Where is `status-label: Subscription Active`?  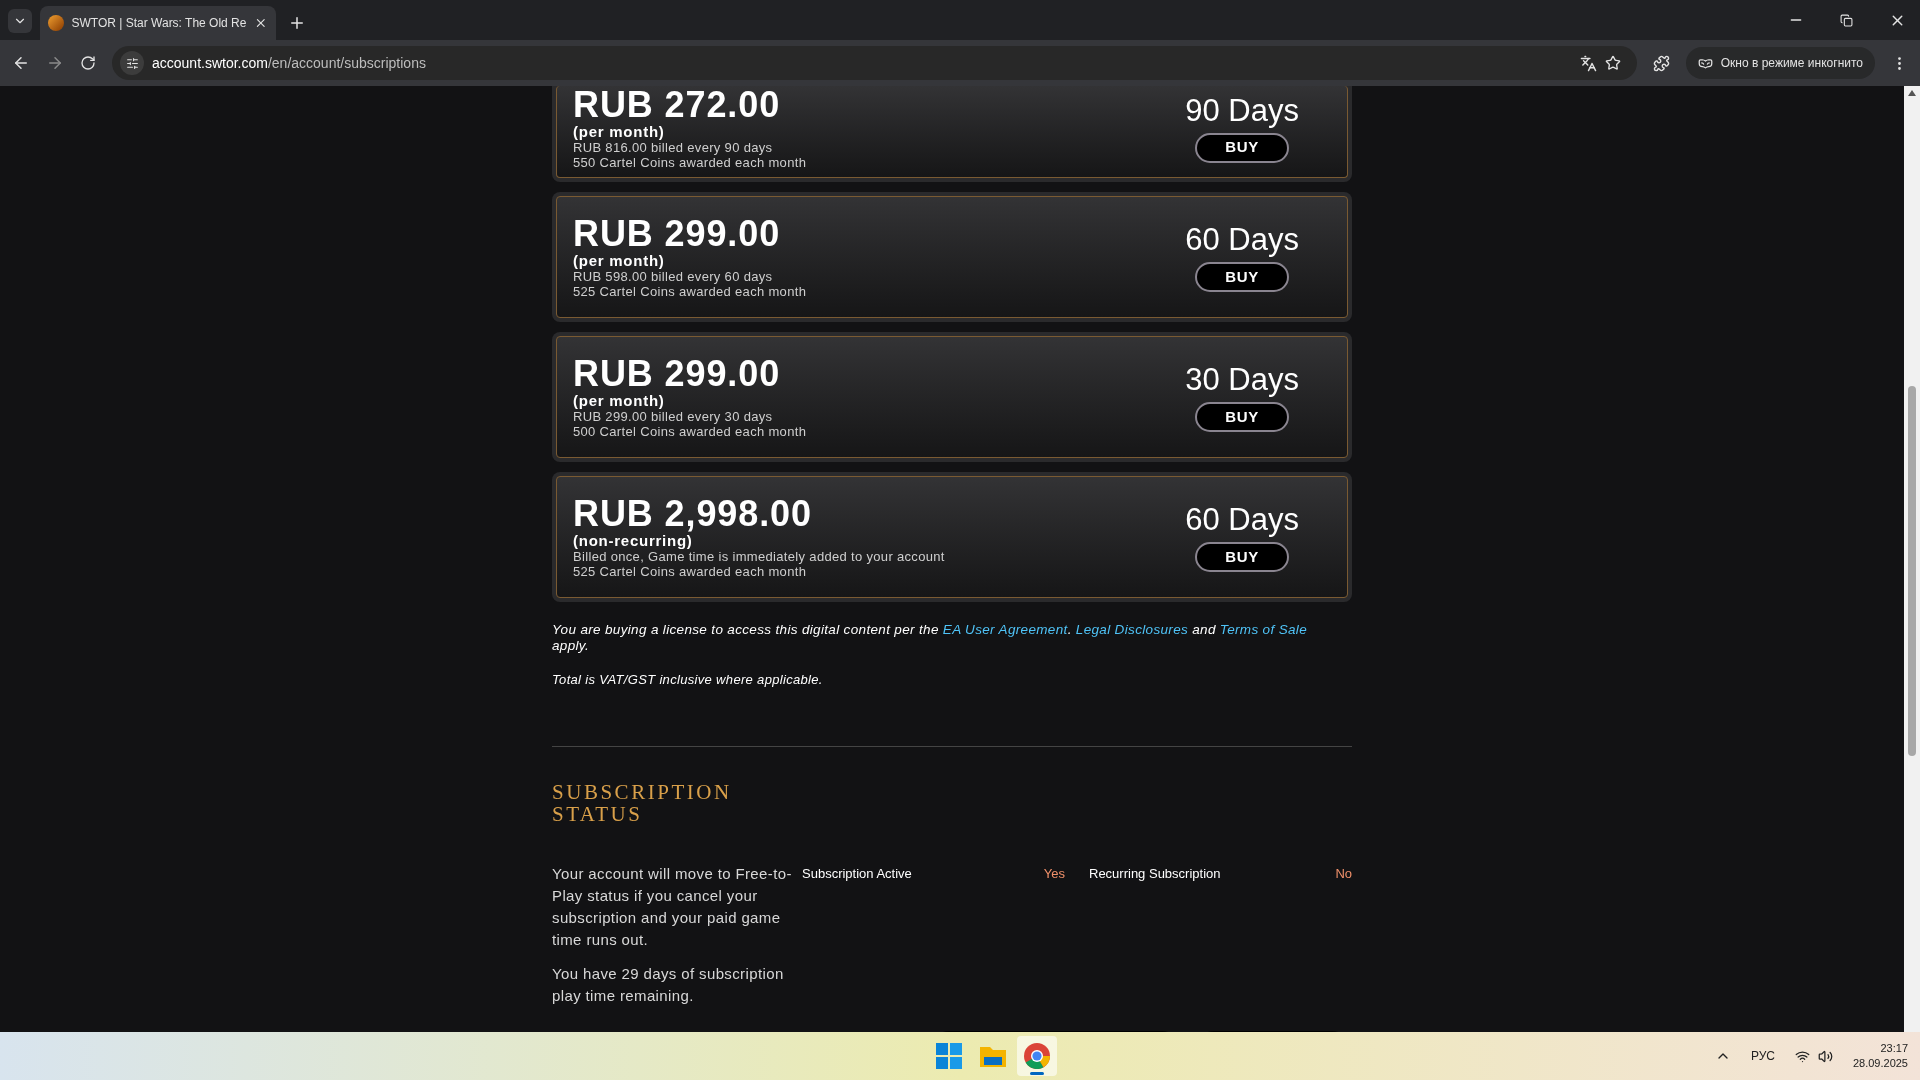
status-label: Subscription Active is located at coordinates (857, 873).